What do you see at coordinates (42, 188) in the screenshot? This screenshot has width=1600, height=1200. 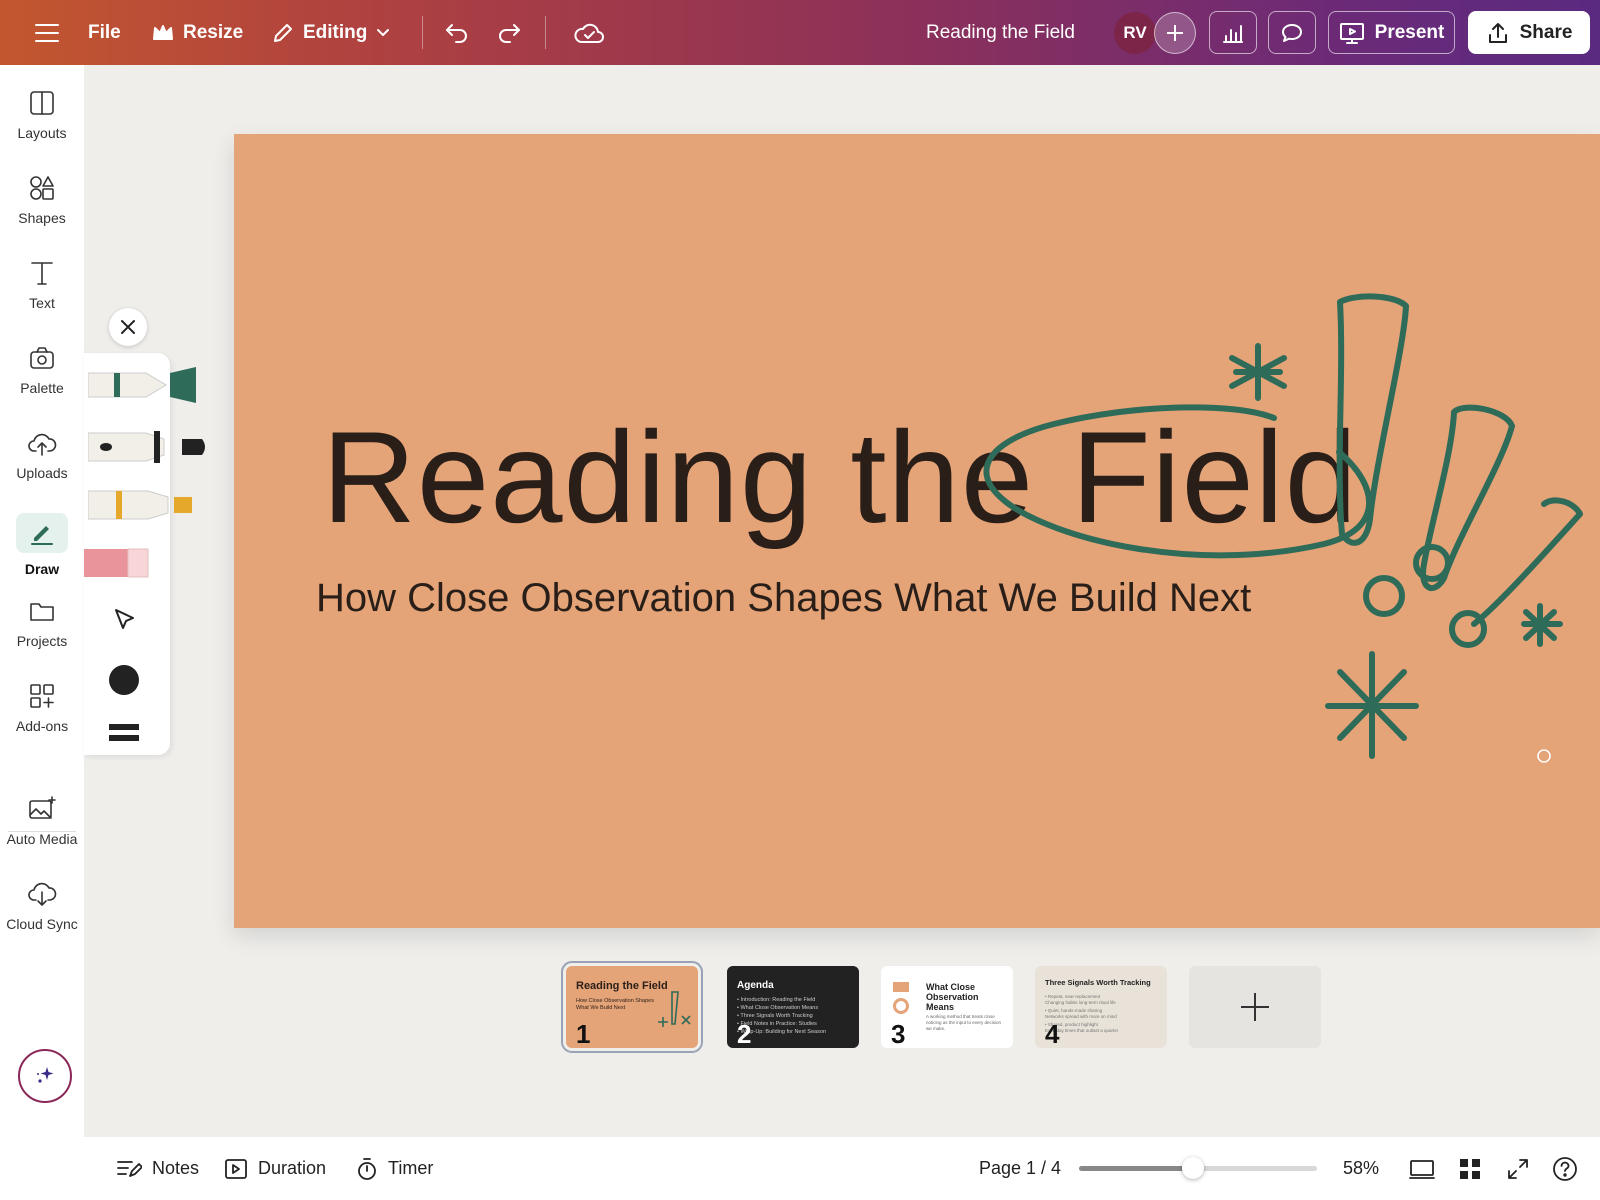 I see `shapes-icon` at bounding box center [42, 188].